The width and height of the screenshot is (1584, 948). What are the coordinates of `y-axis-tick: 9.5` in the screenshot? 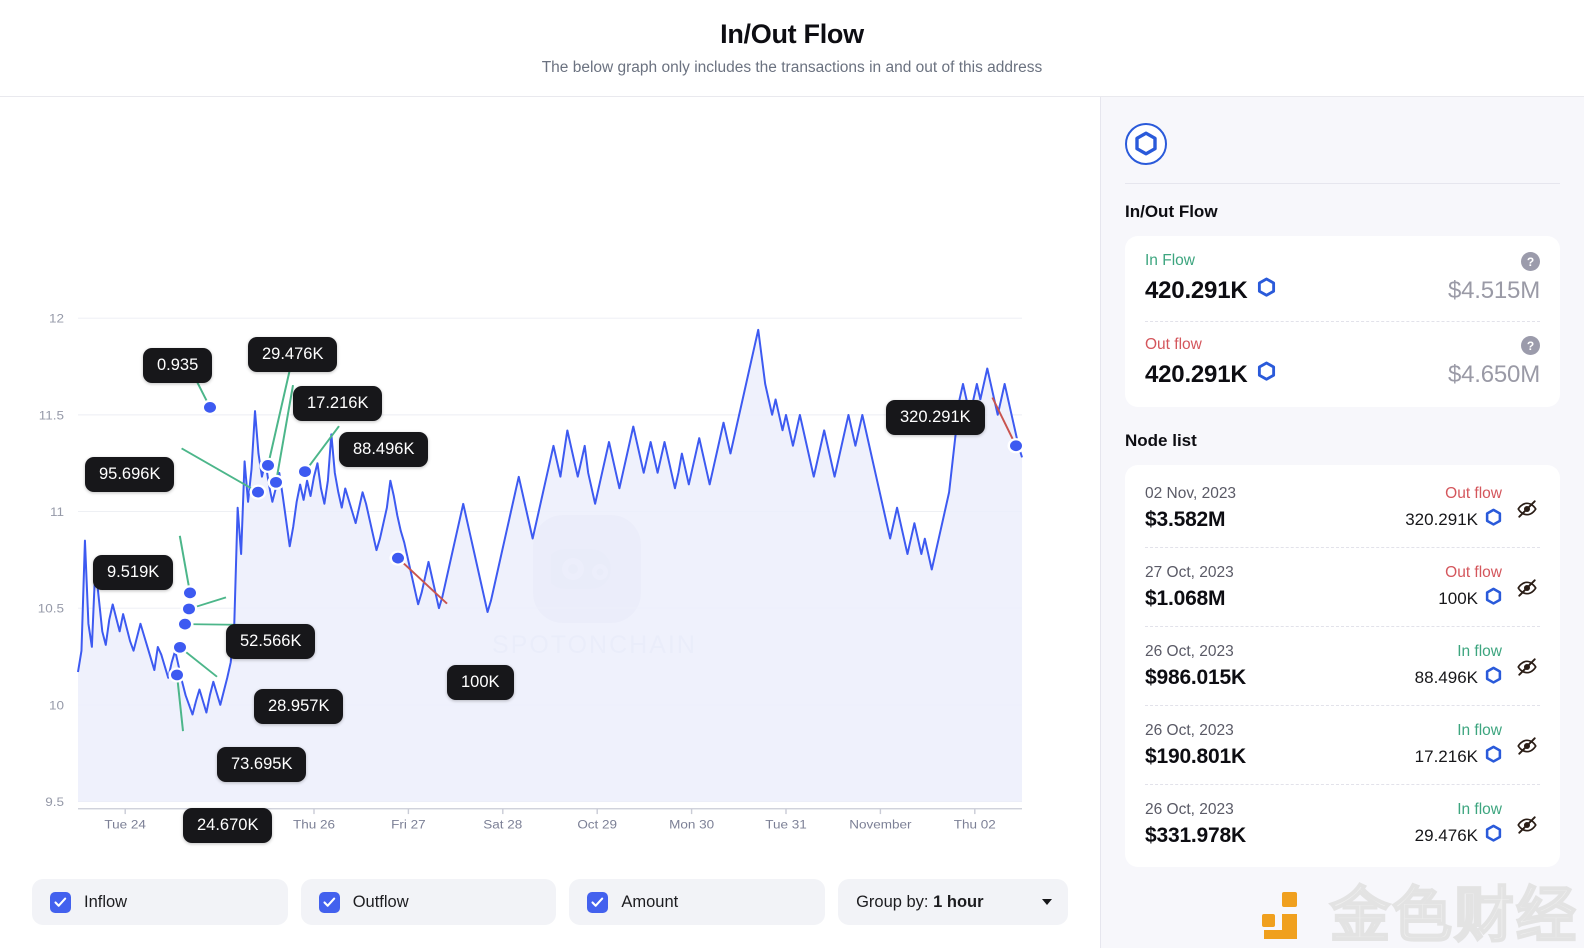 It's located at (54, 802).